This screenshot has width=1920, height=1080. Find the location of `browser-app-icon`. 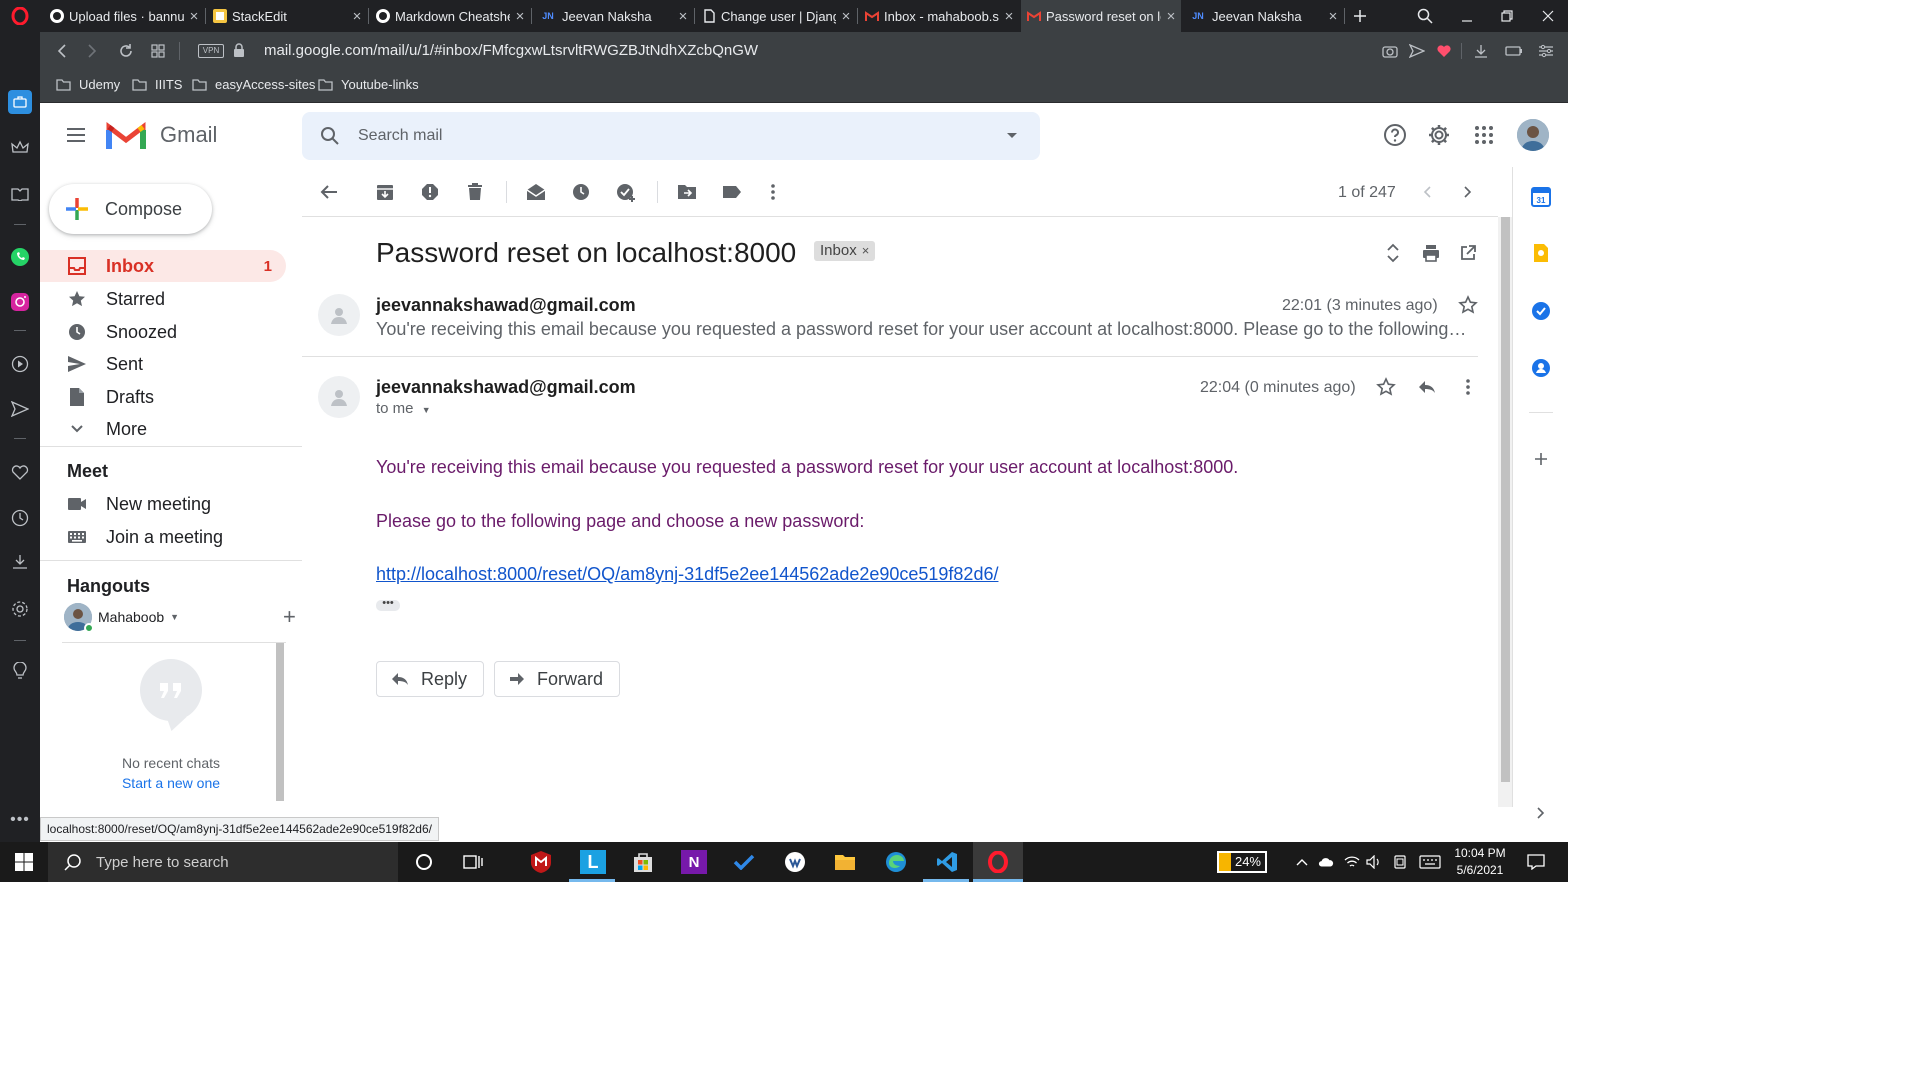

browser-app-icon is located at coordinates (795, 862).